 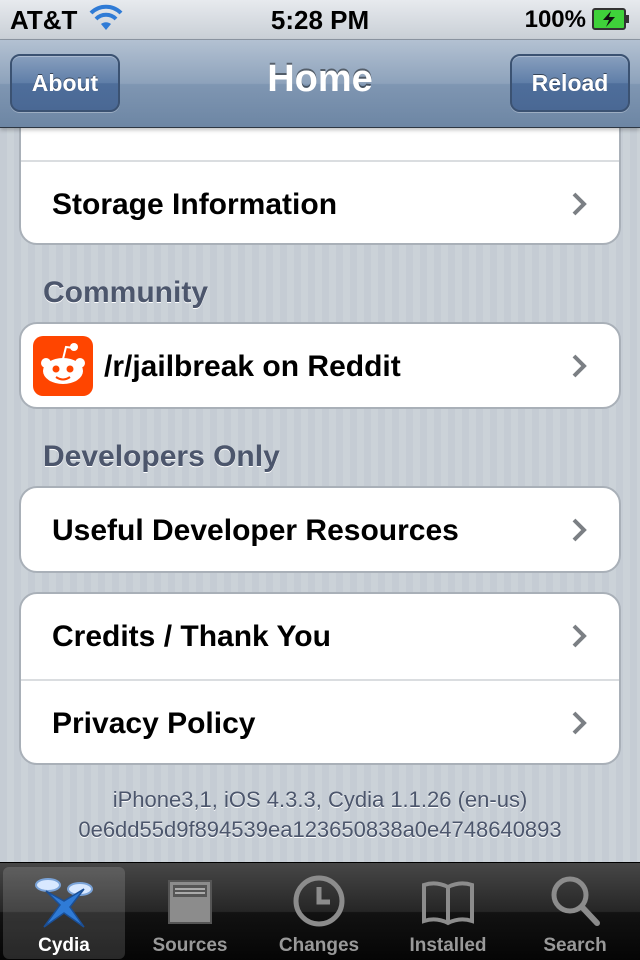 What do you see at coordinates (190, 945) in the screenshot?
I see `tab-label: Sources` at bounding box center [190, 945].